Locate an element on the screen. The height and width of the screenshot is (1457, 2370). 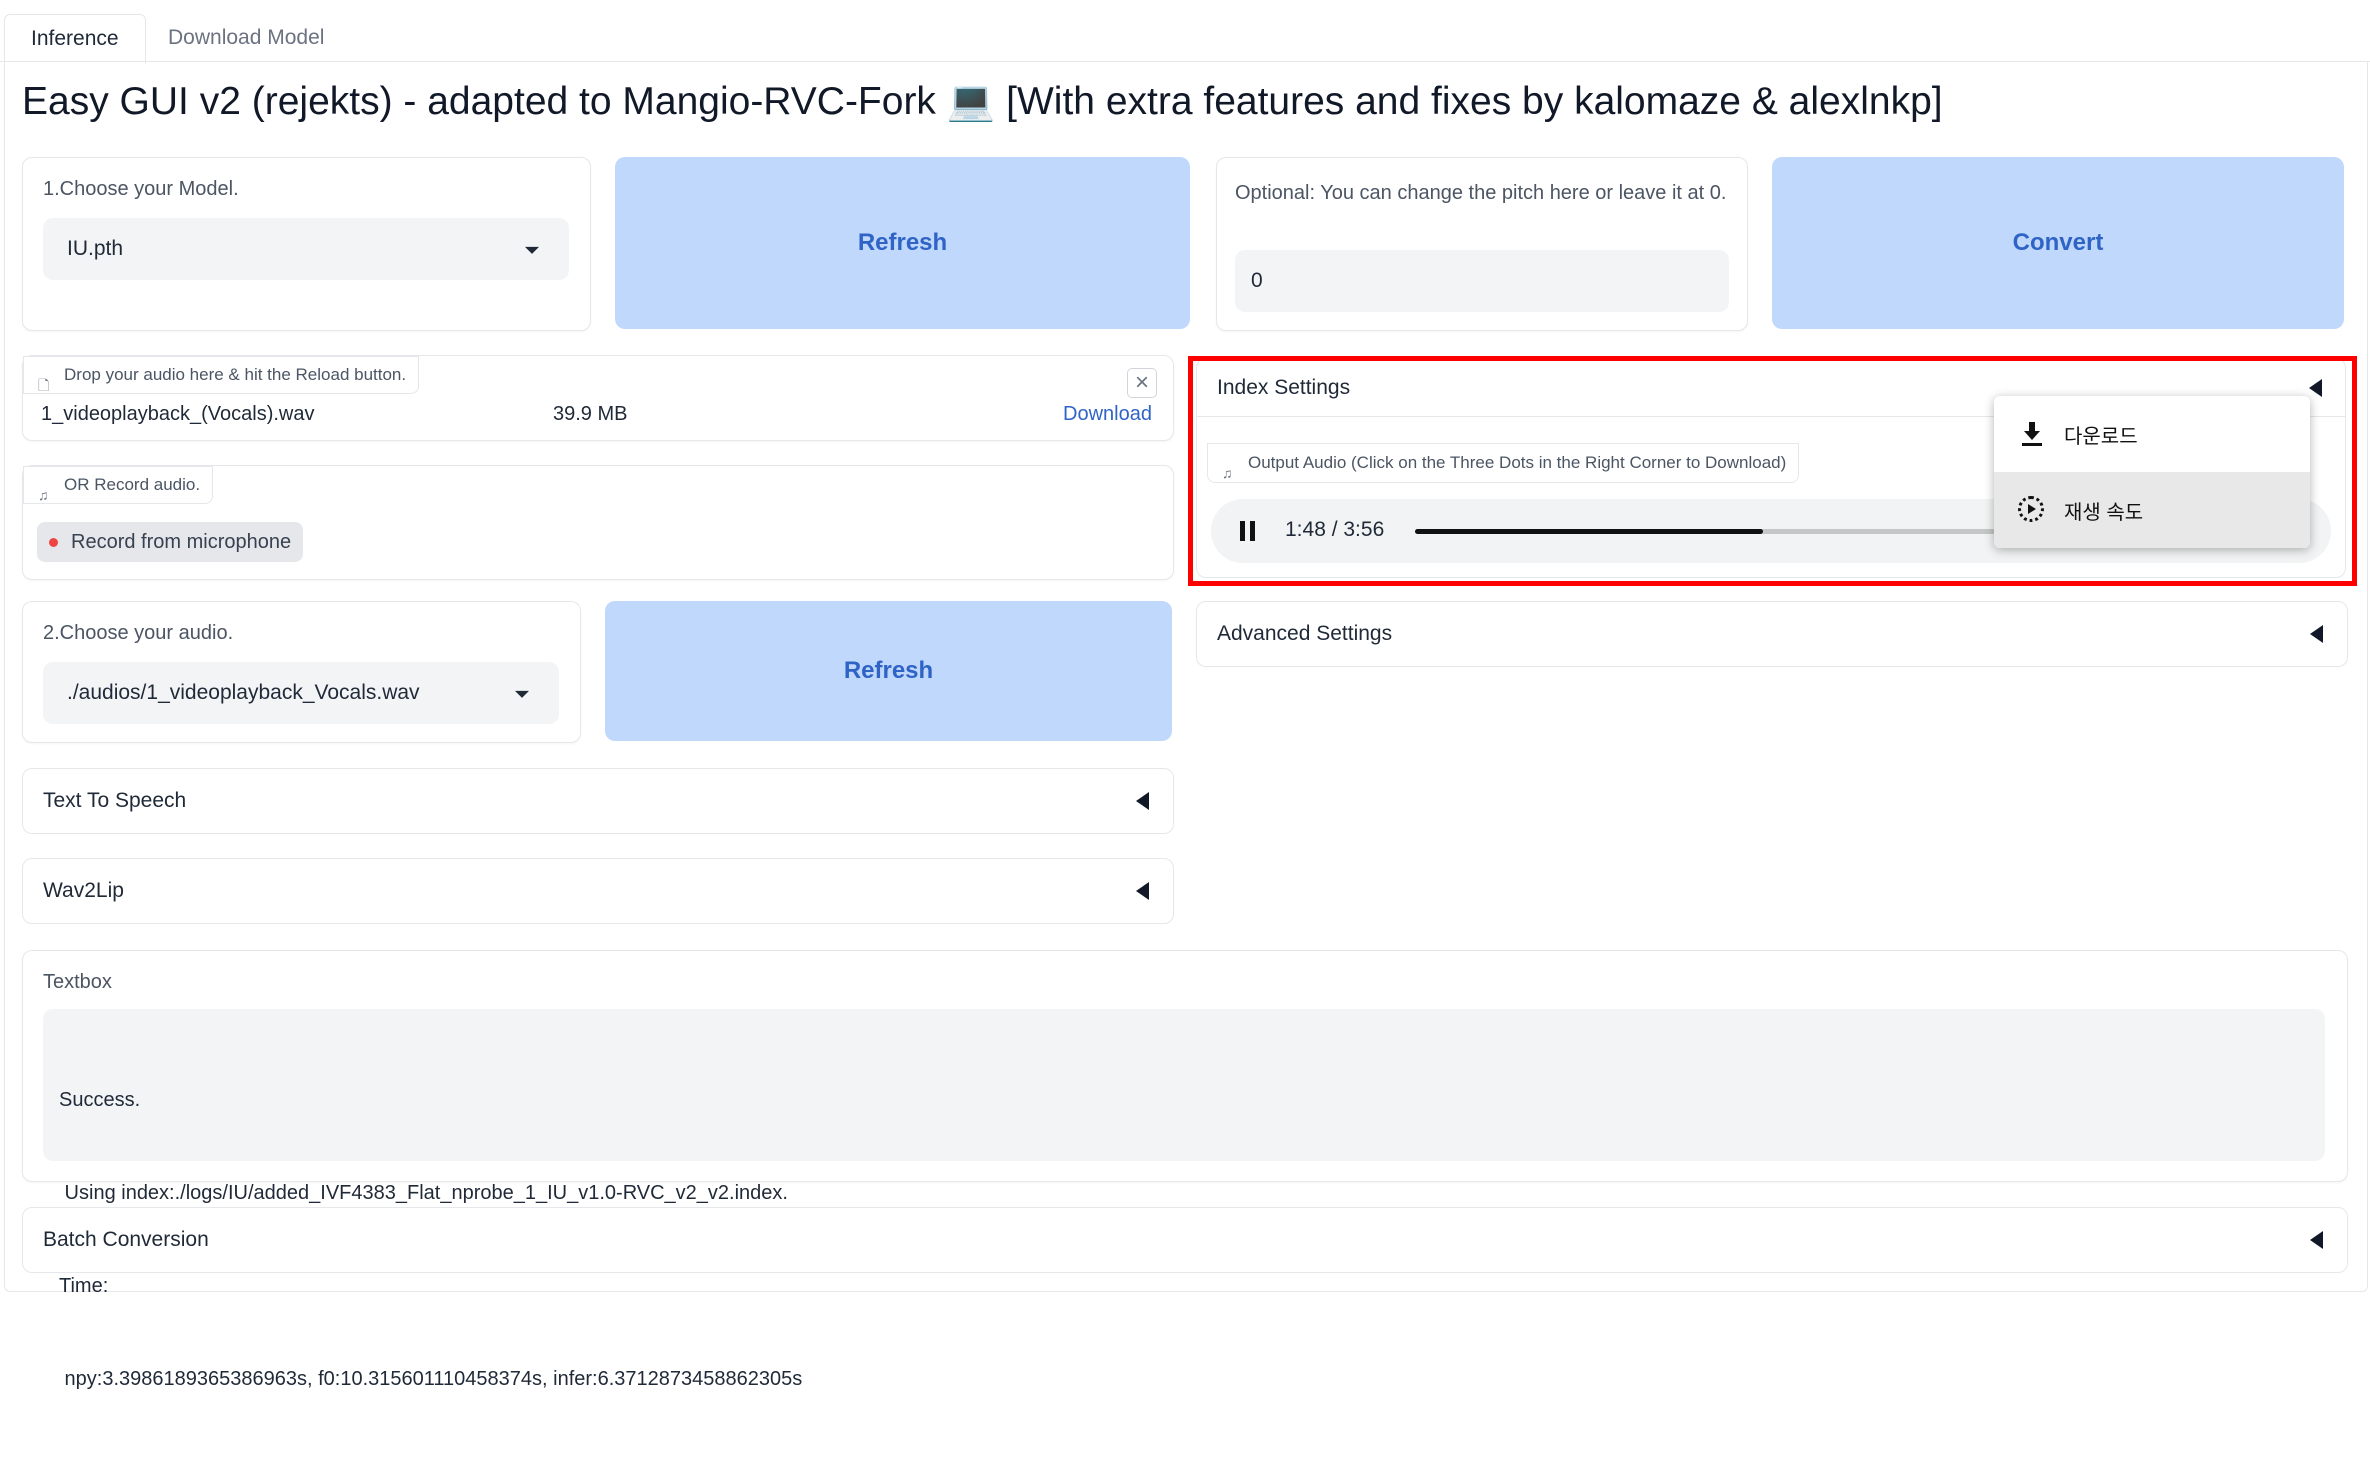
audio-choice-label: 2.Choose your audio. is located at coordinates (138, 633).